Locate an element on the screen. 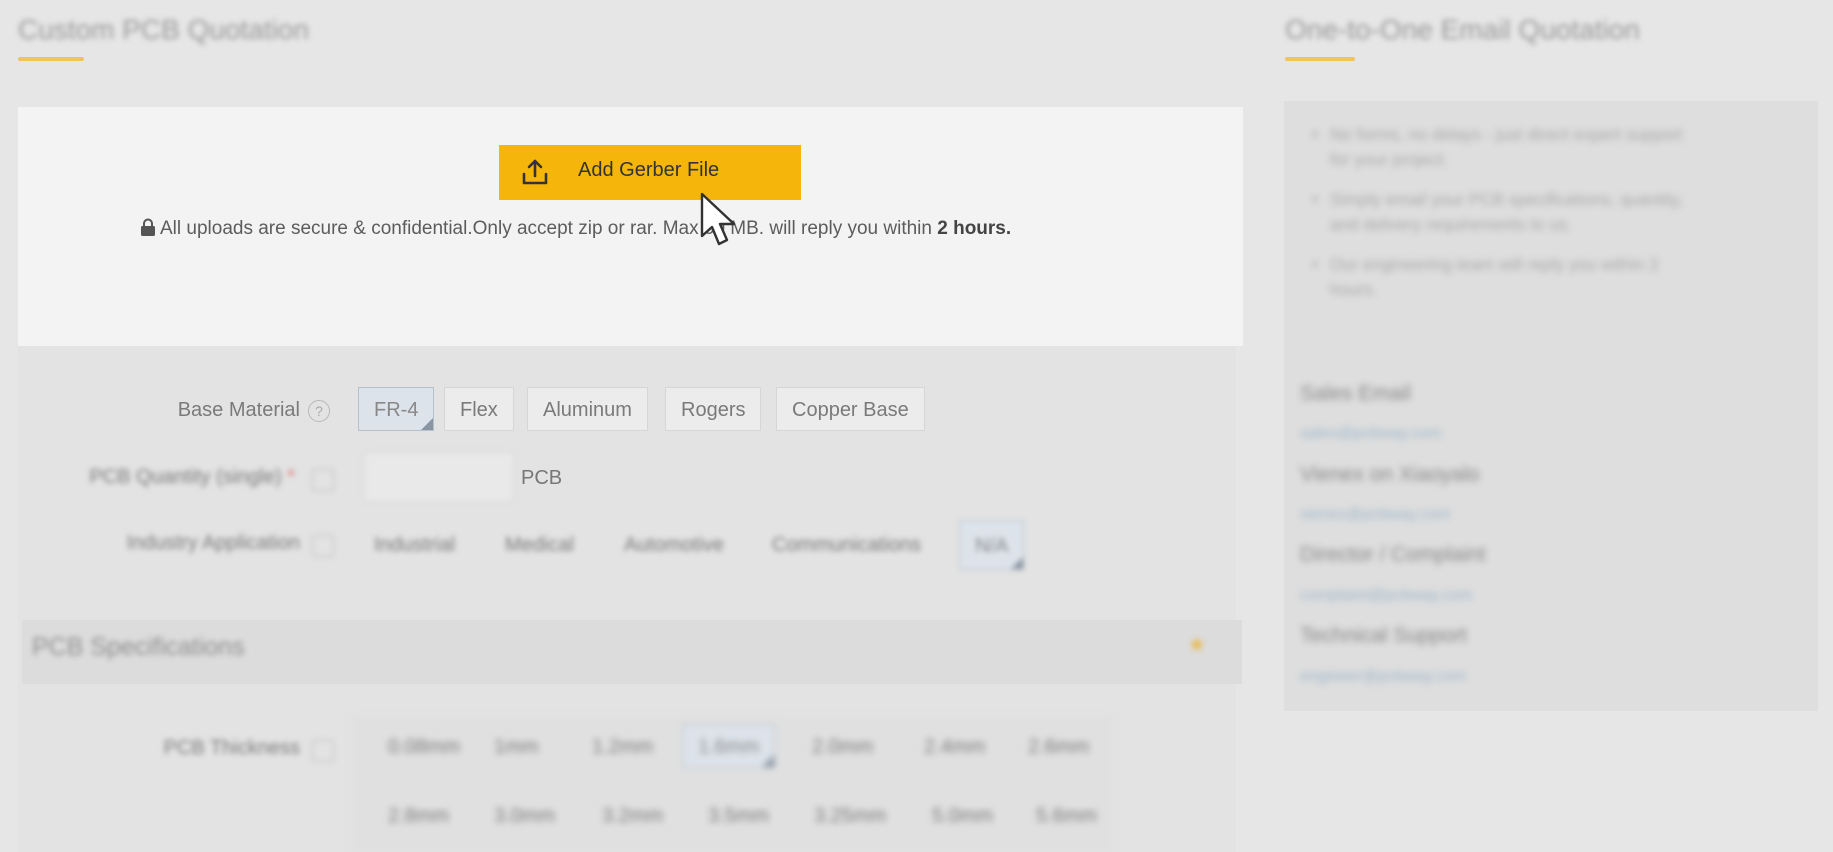  add-gerber-file-label: Add Gerber File is located at coordinates (649, 170).